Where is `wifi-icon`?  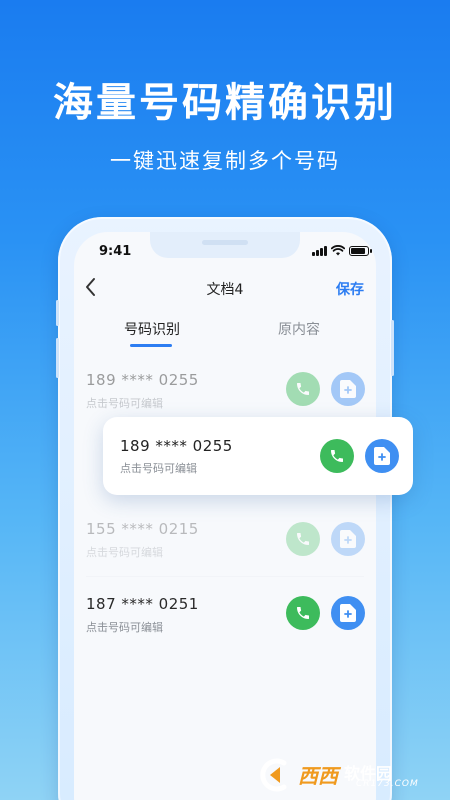 wifi-icon is located at coordinates (338, 250).